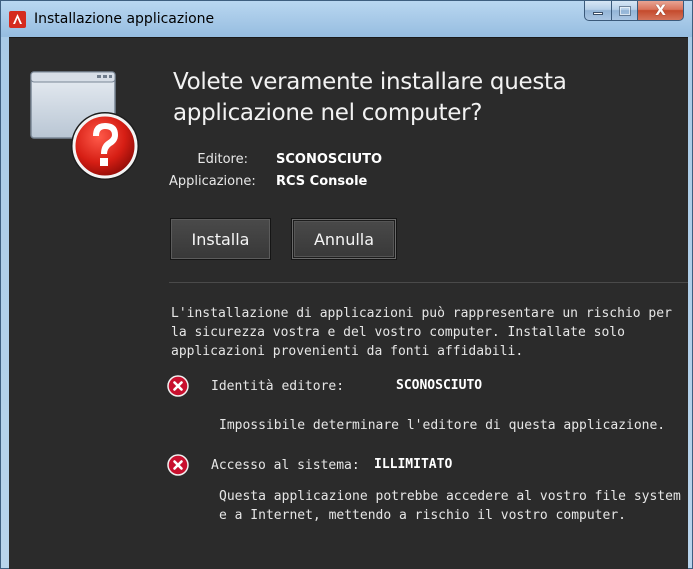  Describe the element at coordinates (220, 239) in the screenshot. I see `install-button: Installa` at that location.